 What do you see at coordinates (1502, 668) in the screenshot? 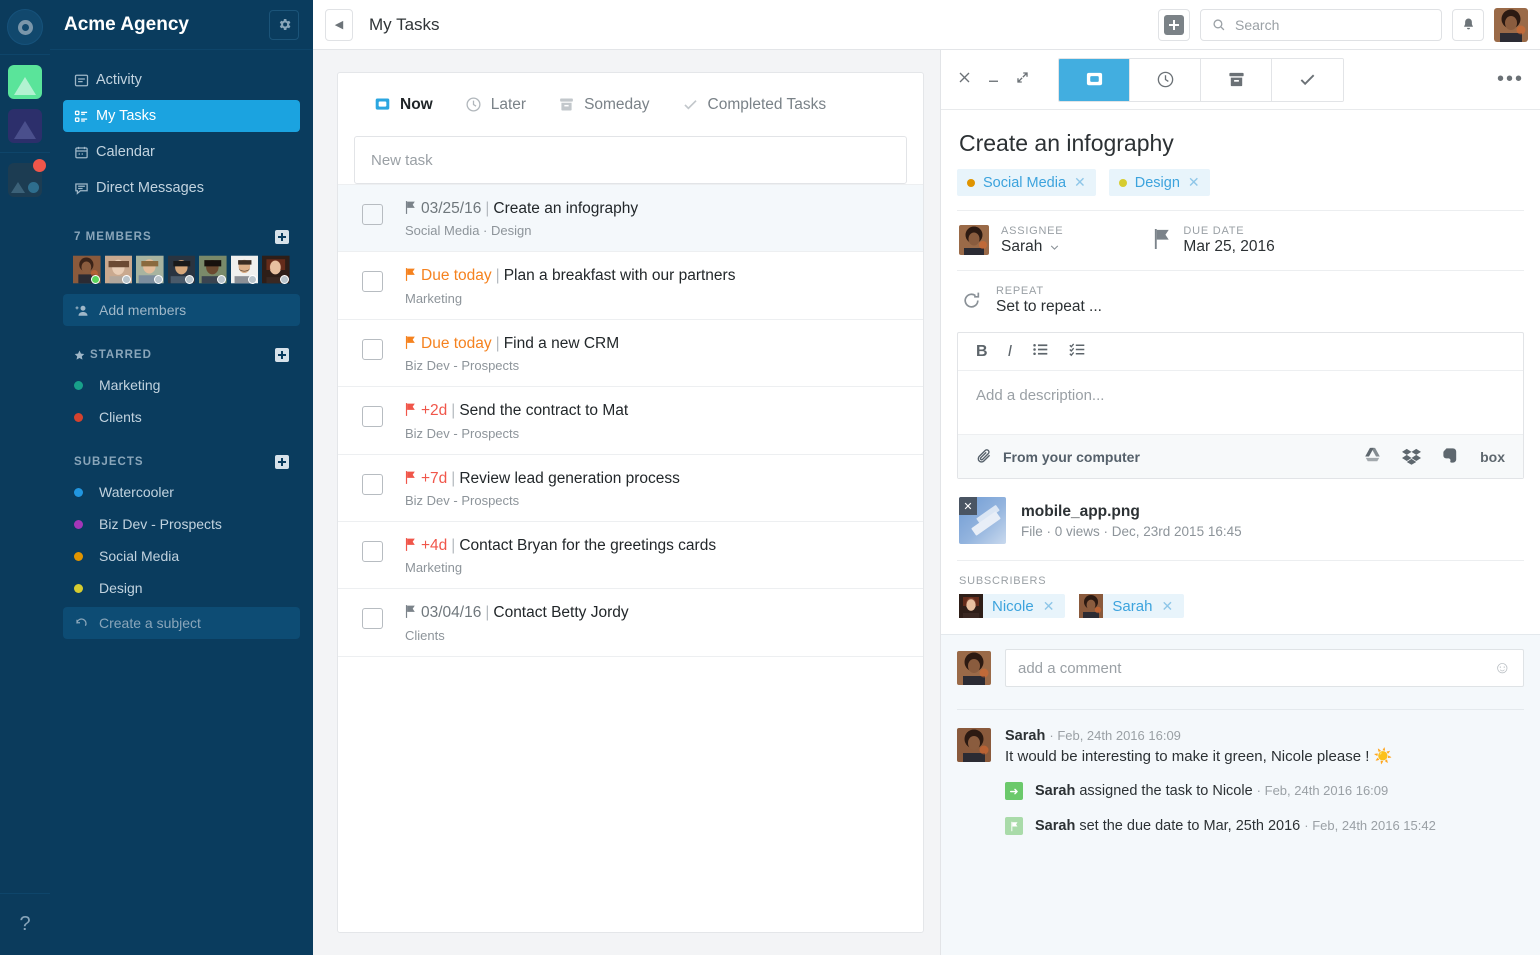
I see `smiley-icon: ☺` at bounding box center [1502, 668].